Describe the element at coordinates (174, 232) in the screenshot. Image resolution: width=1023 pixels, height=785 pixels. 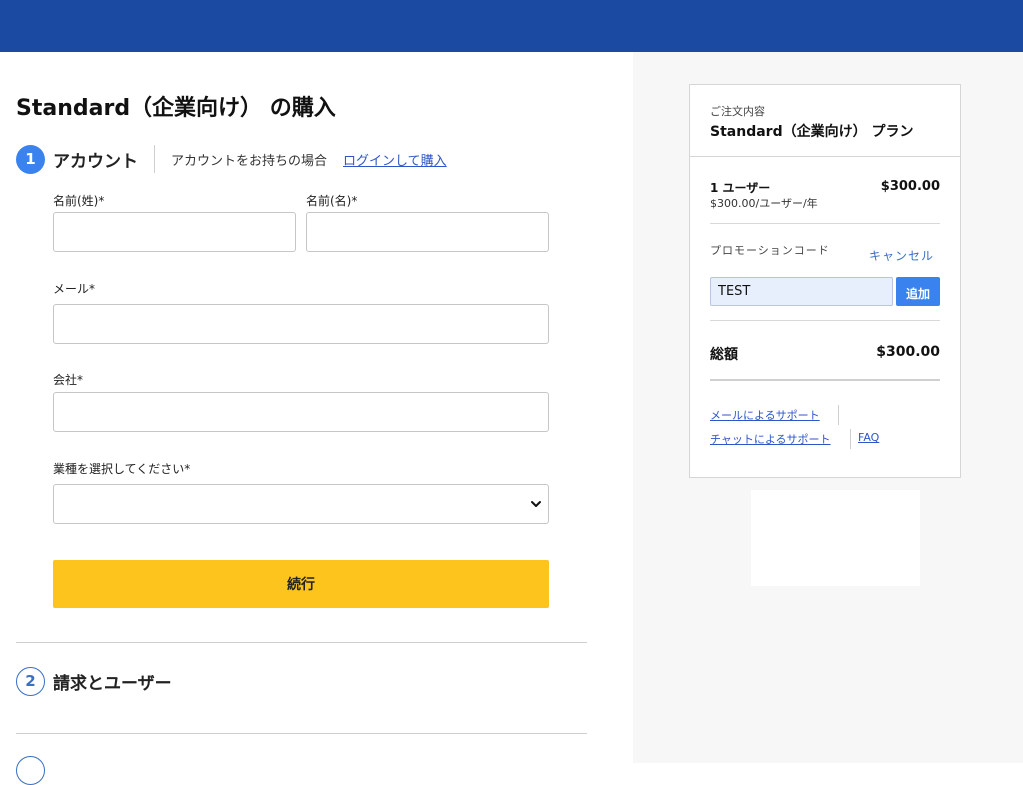
I see `last-name-input` at that location.